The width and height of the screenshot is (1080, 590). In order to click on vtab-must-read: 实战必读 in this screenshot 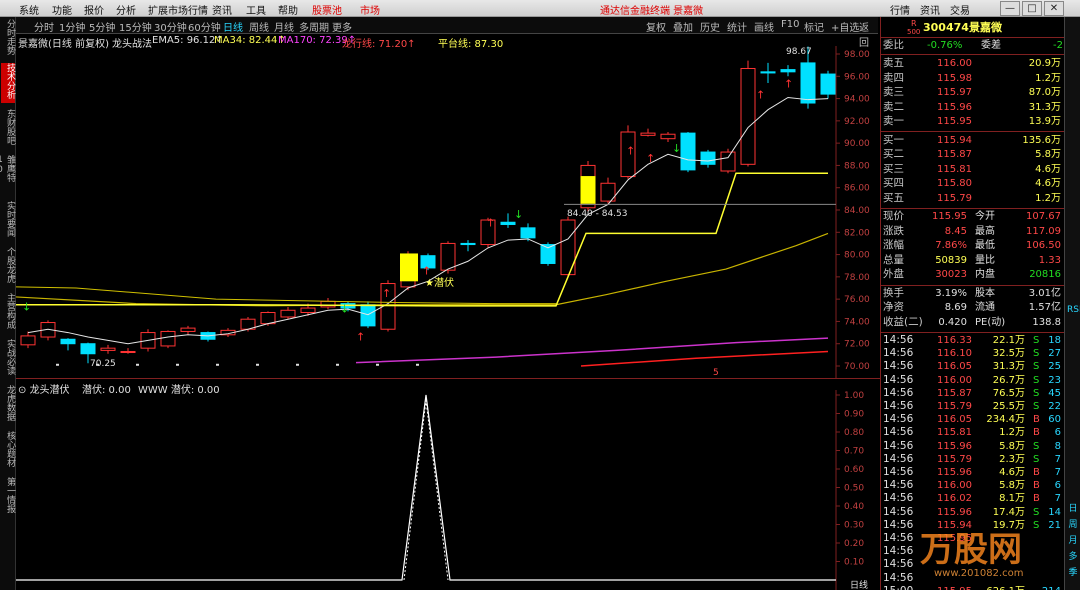, I will do `click(8, 359)`.